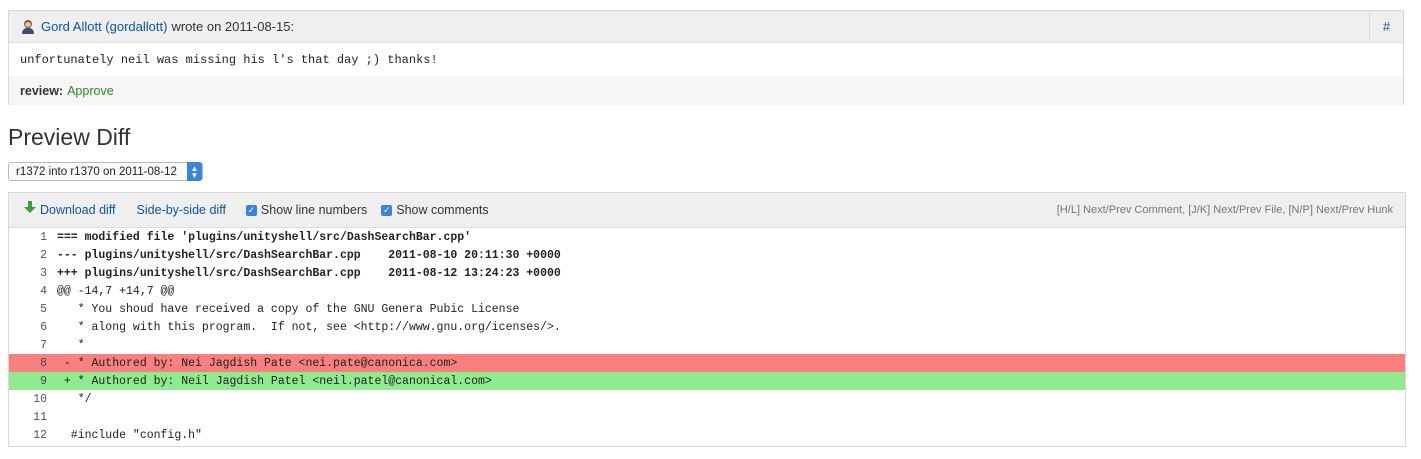 The height and width of the screenshot is (459, 1421). Describe the element at coordinates (1386, 26) in the screenshot. I see `comment-permalink: #` at that location.